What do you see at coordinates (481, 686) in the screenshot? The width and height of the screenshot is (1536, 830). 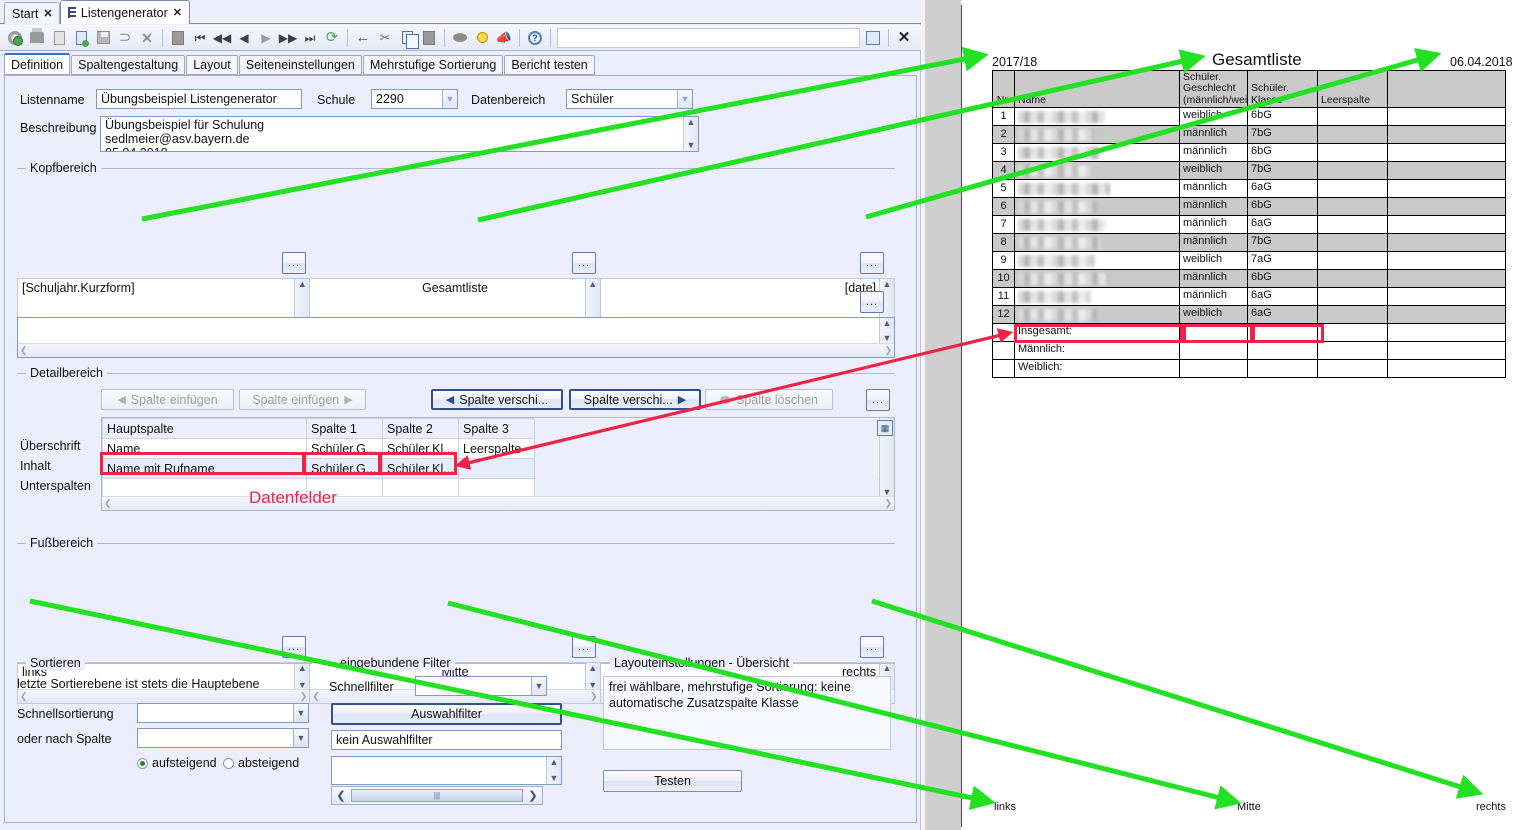 I see `schnellfilter-combobox: ▼` at bounding box center [481, 686].